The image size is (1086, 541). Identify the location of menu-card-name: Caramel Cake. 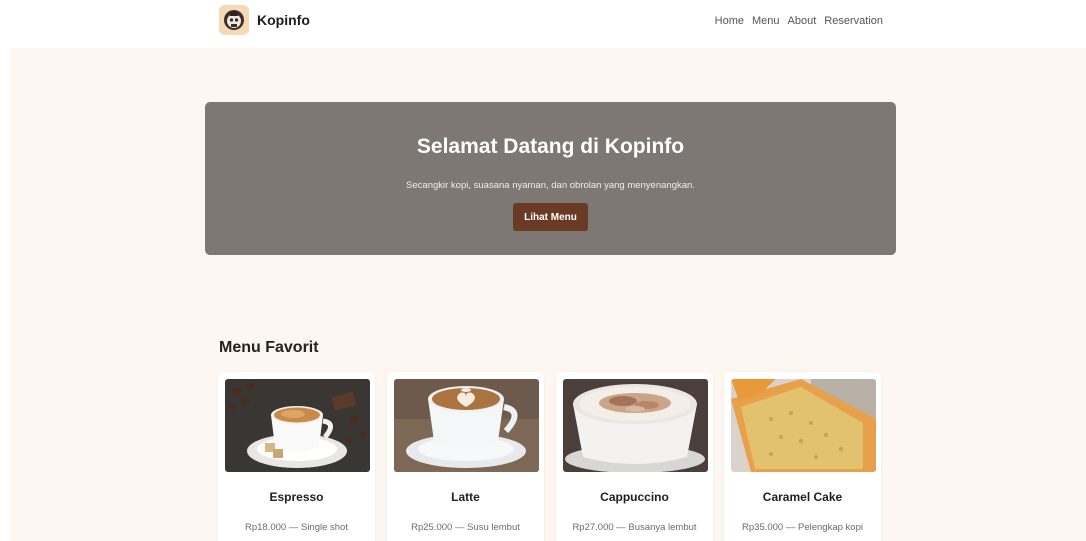
(802, 497).